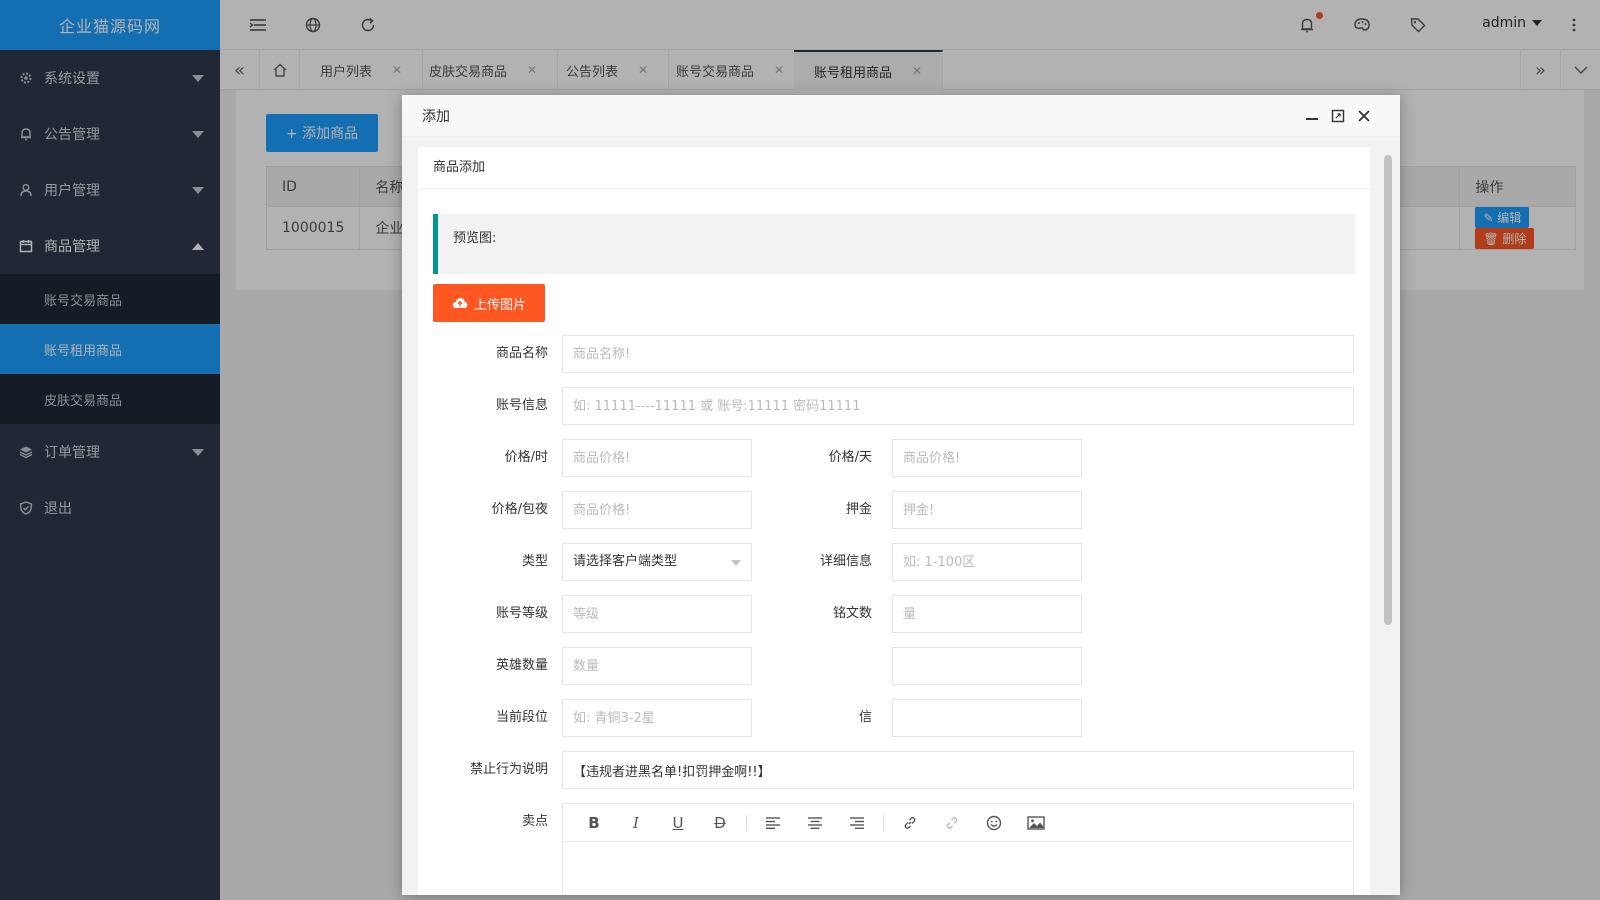 Image resolution: width=1600 pixels, height=900 pixels. I want to click on forbidden-behavior-input, so click(958, 770).